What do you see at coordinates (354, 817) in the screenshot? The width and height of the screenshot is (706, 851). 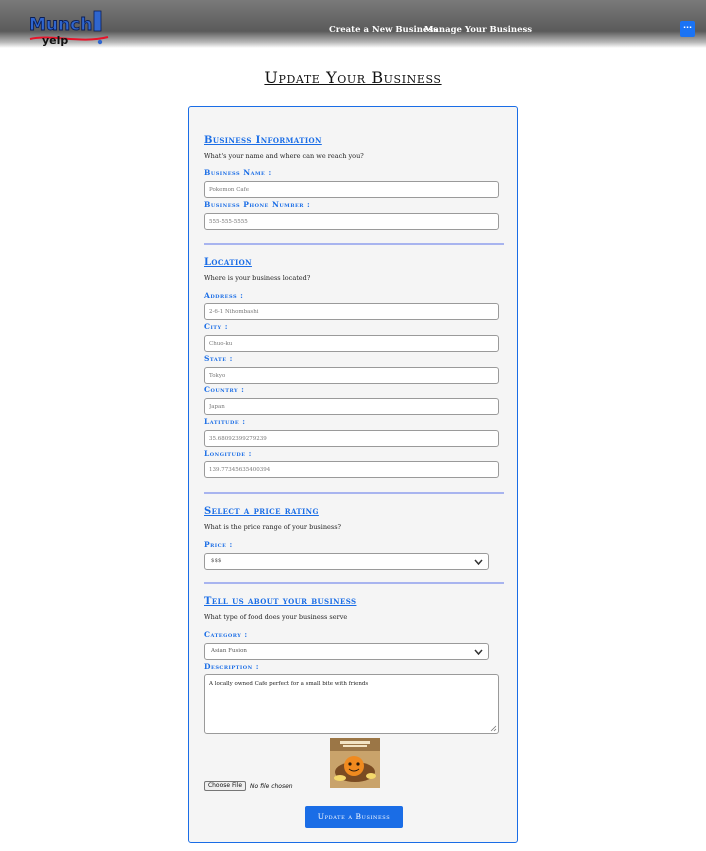 I see `update-business-button: Update a Business` at bounding box center [354, 817].